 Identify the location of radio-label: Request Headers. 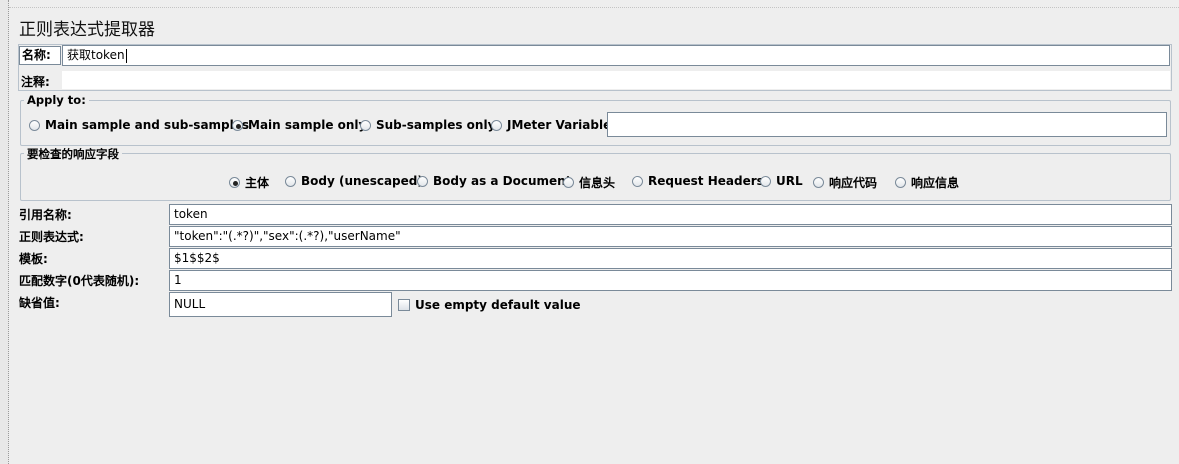
(706, 181).